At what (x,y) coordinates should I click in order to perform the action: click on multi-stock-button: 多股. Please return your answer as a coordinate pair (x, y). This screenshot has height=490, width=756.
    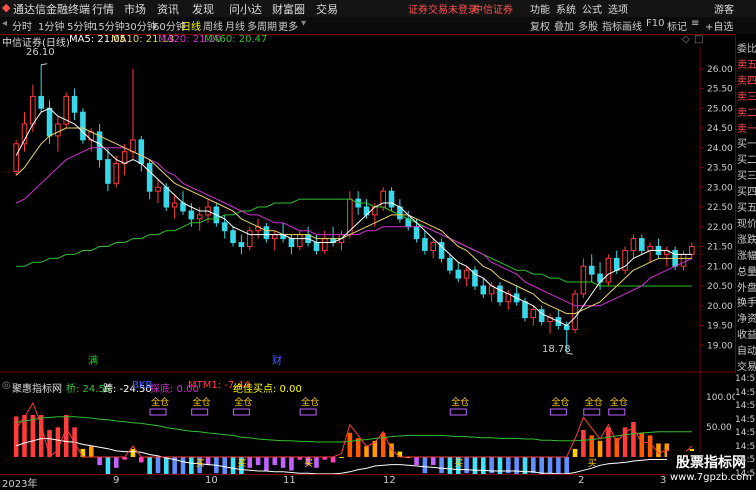
    Looking at the image, I should click on (588, 25).